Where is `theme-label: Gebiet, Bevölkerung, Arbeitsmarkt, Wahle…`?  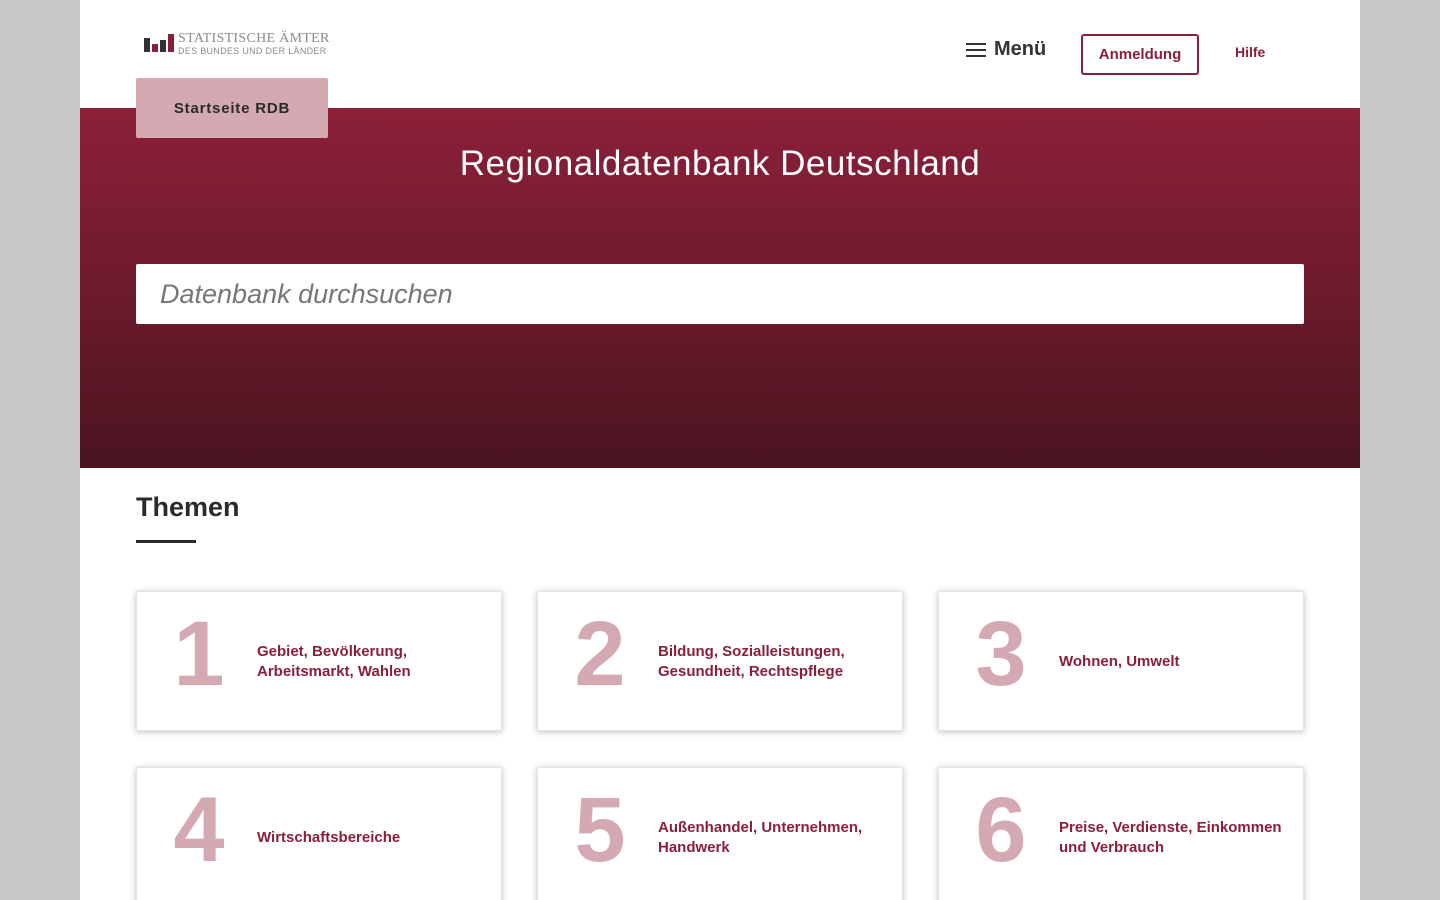 theme-label: Gebiet, Bevölkerung, Arbeitsmarkt, Wahle… is located at coordinates (334, 661).